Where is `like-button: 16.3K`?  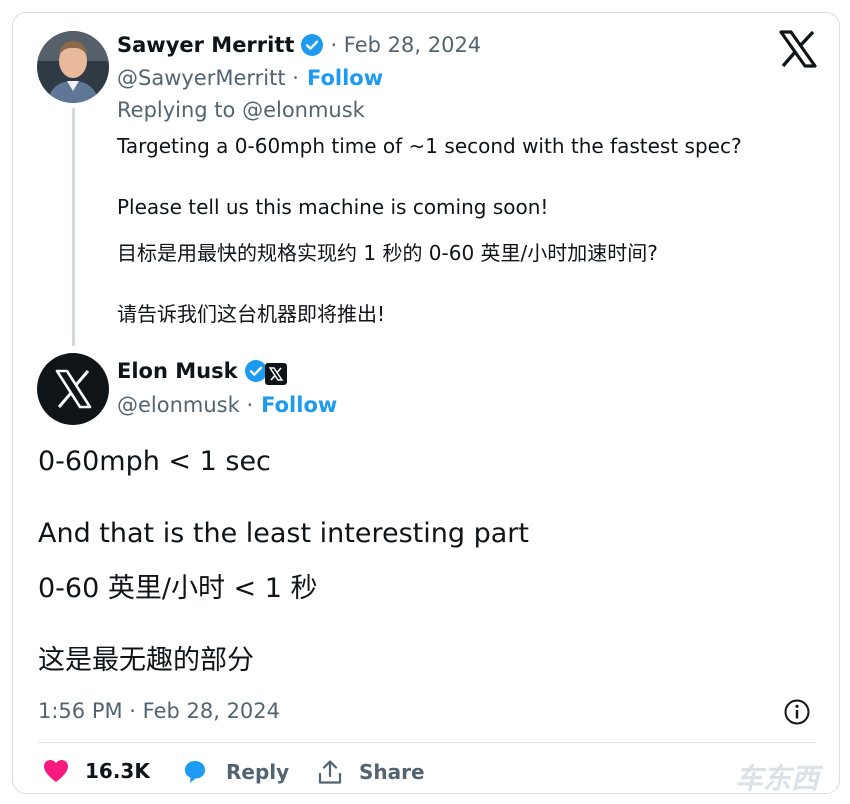 like-button: 16.3K is located at coordinates (96, 771).